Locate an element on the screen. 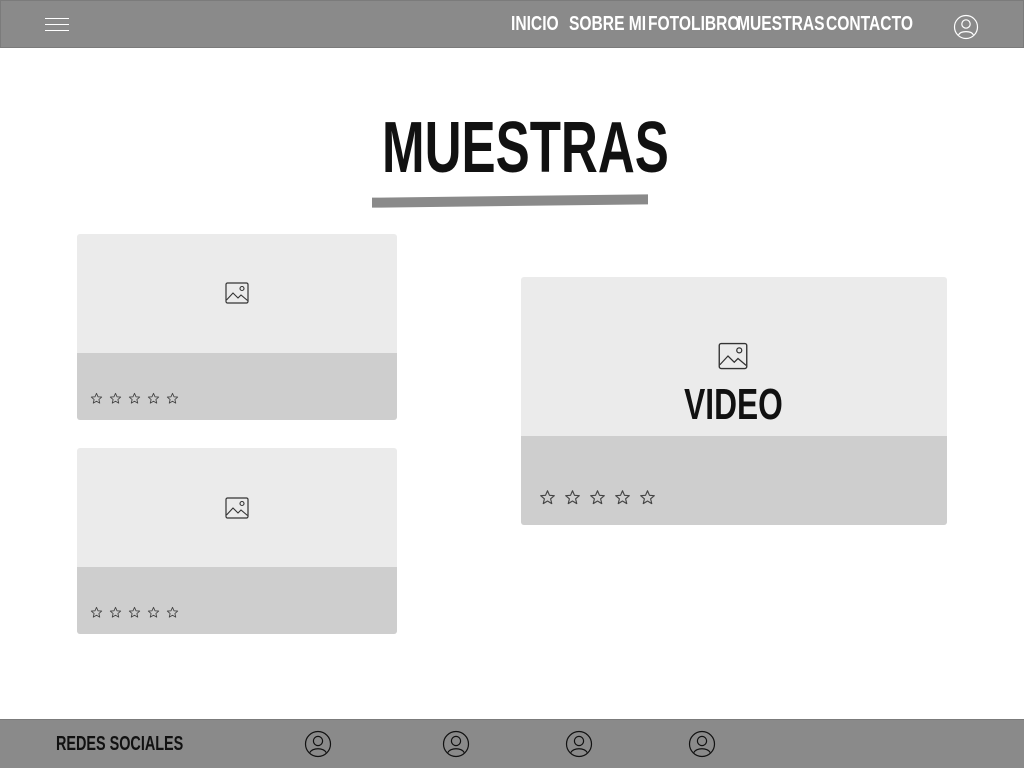 The image size is (1024, 768). video-label-text: VIDEO is located at coordinates (733, 404).